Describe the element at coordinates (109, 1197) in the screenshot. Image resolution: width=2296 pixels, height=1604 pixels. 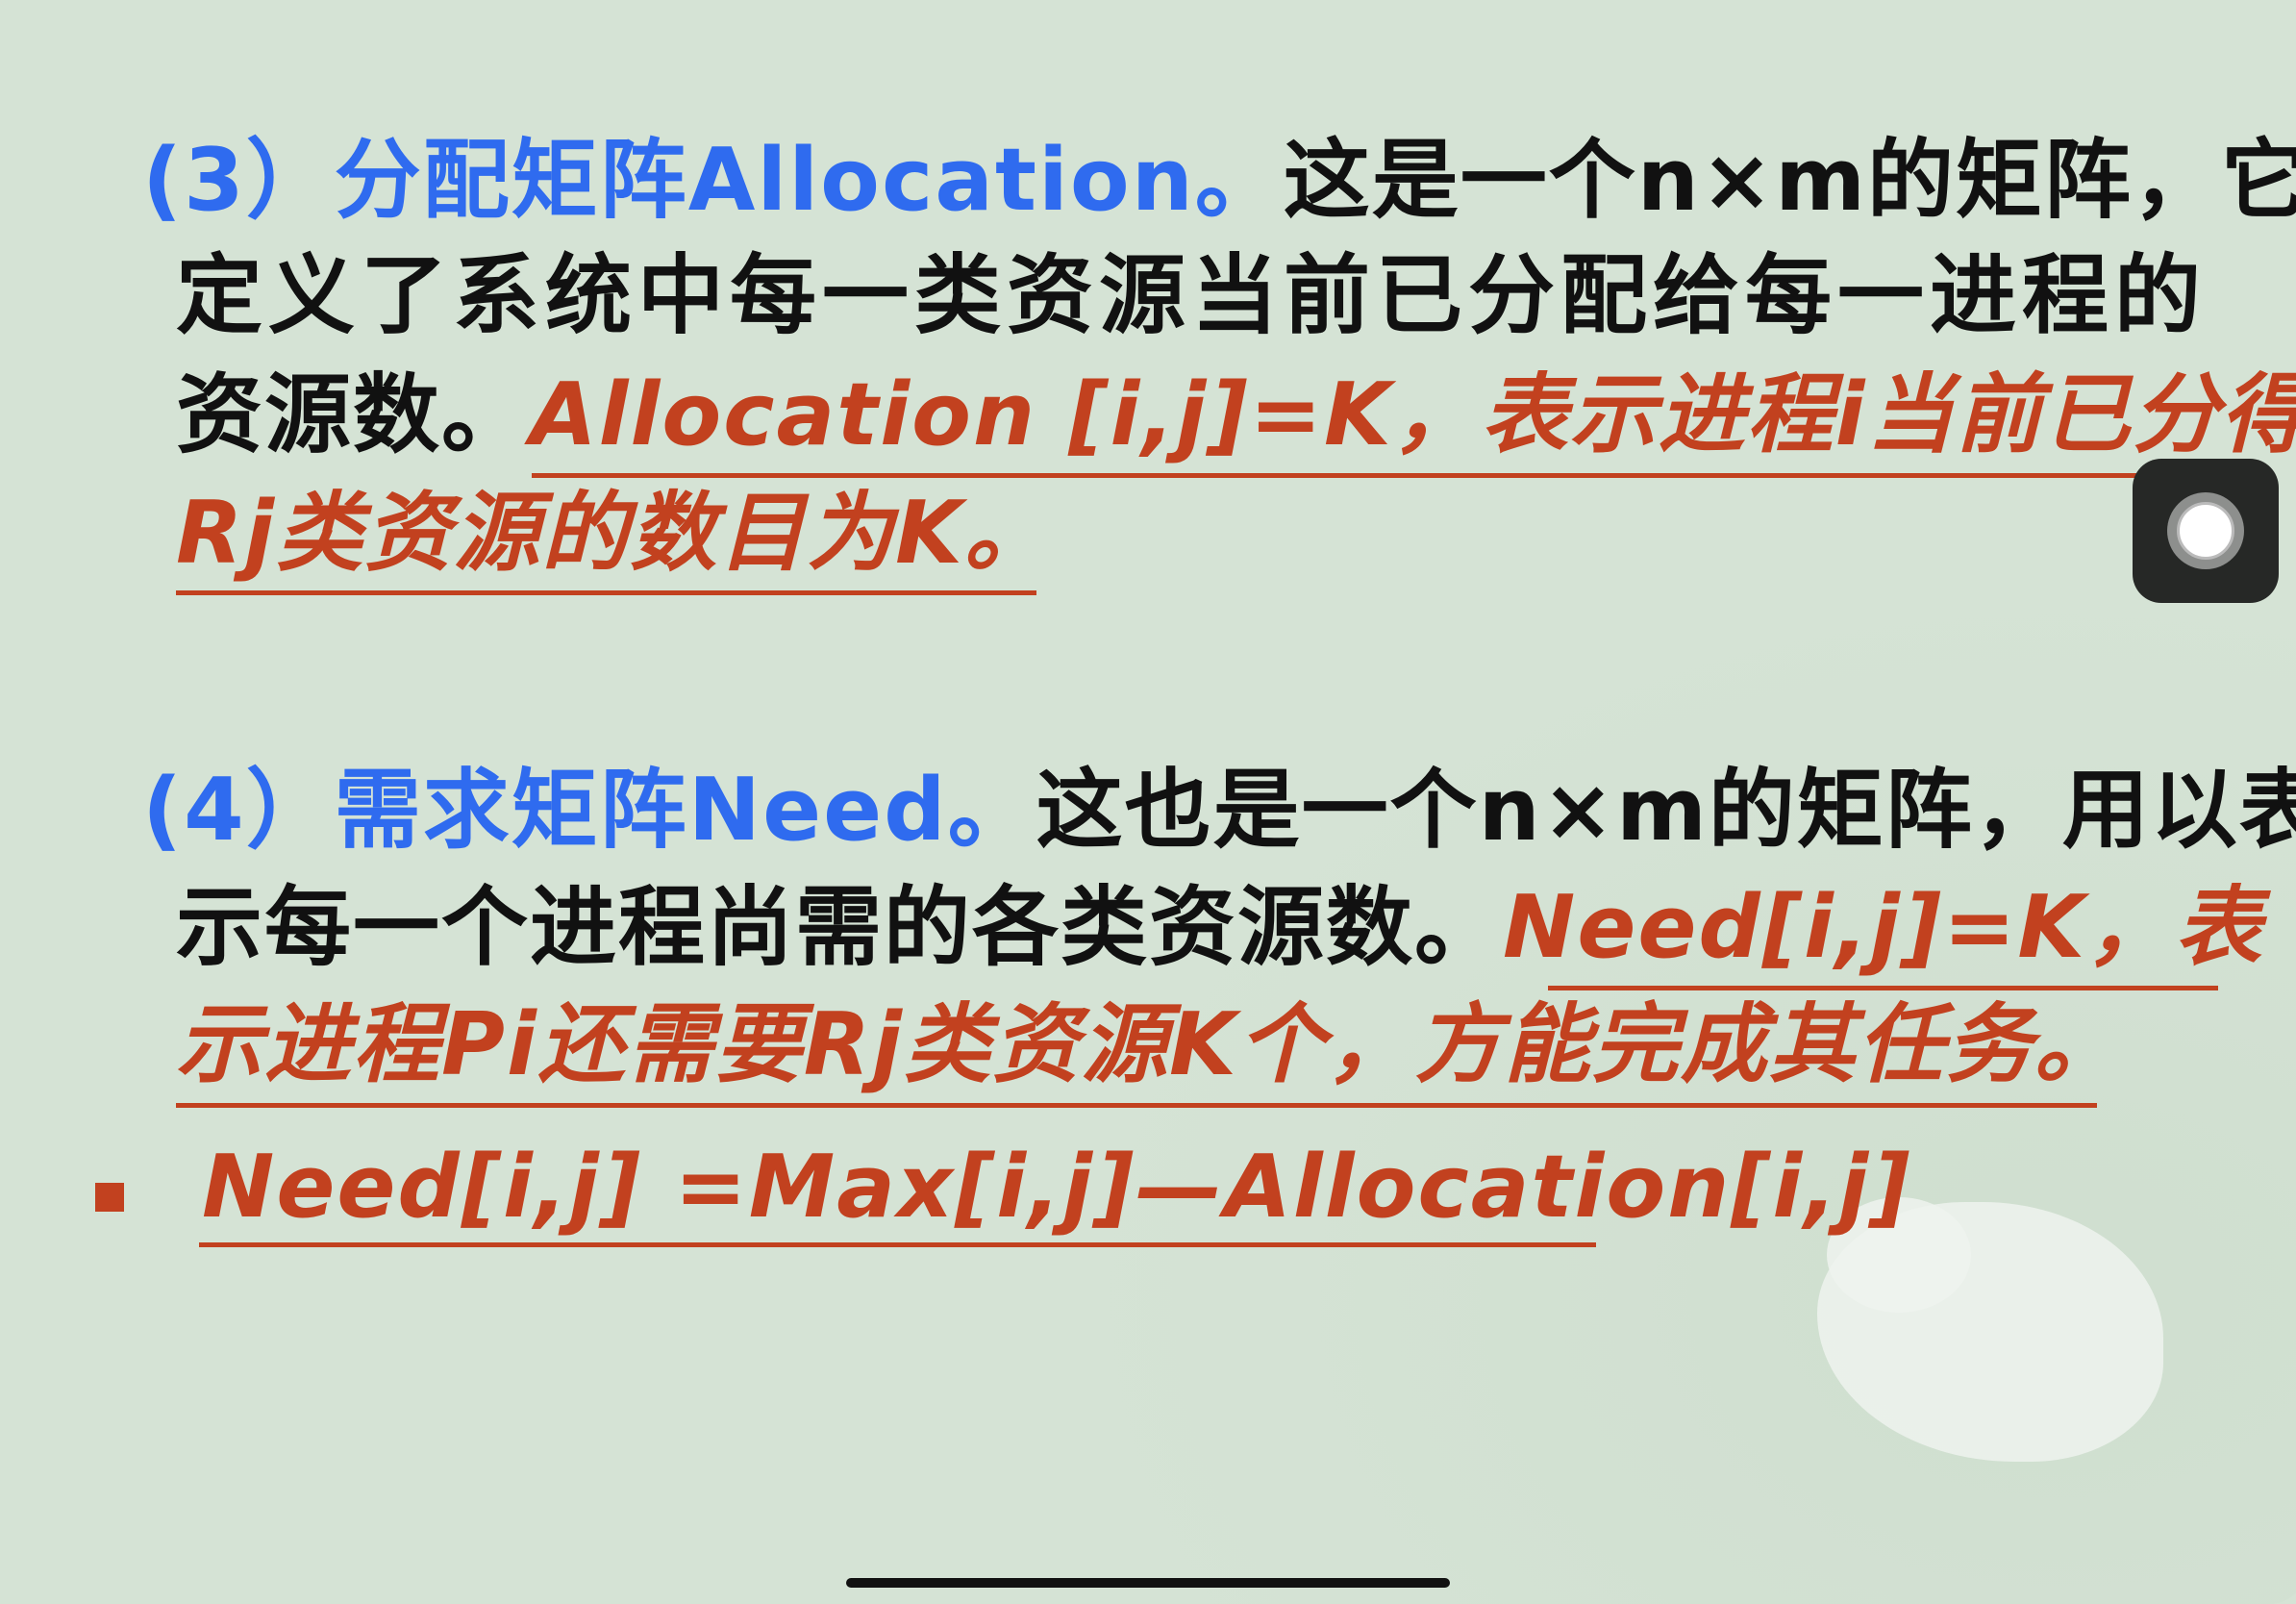
I see `bullet-square-icon` at that location.